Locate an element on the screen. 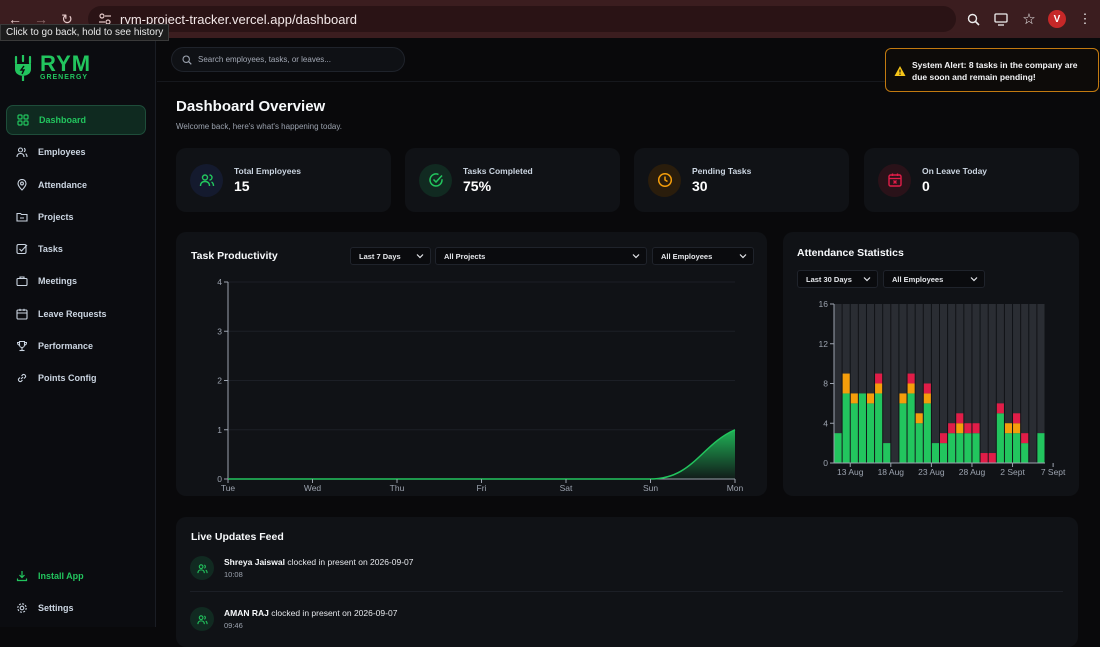  address-bar: rym-project-tracker.vercel.app/dashboard is located at coordinates (522, 19).